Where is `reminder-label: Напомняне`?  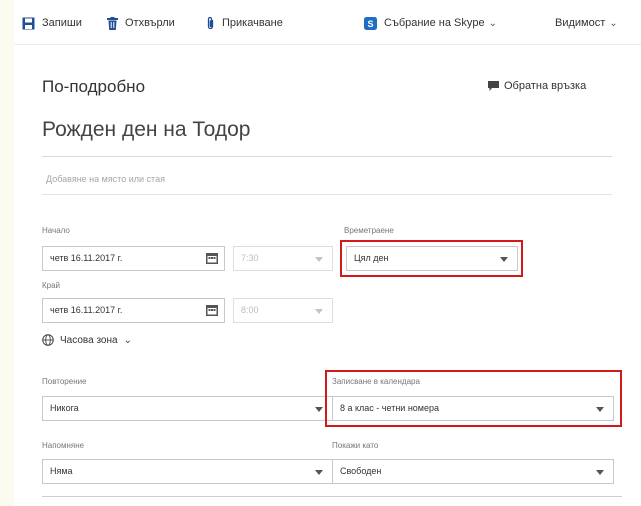
reminder-label: Напомняне is located at coordinates (63, 445).